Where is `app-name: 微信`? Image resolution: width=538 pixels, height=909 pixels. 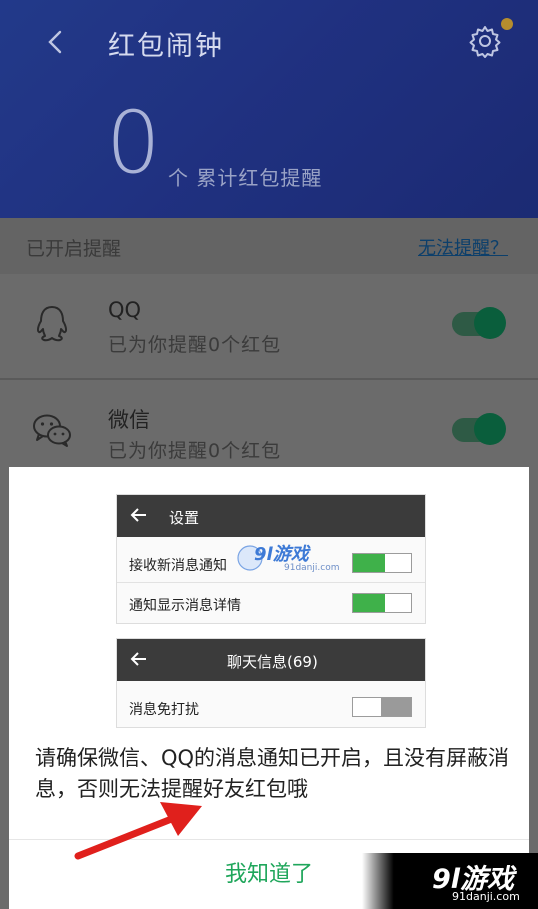
app-name: 微信 is located at coordinates (129, 420).